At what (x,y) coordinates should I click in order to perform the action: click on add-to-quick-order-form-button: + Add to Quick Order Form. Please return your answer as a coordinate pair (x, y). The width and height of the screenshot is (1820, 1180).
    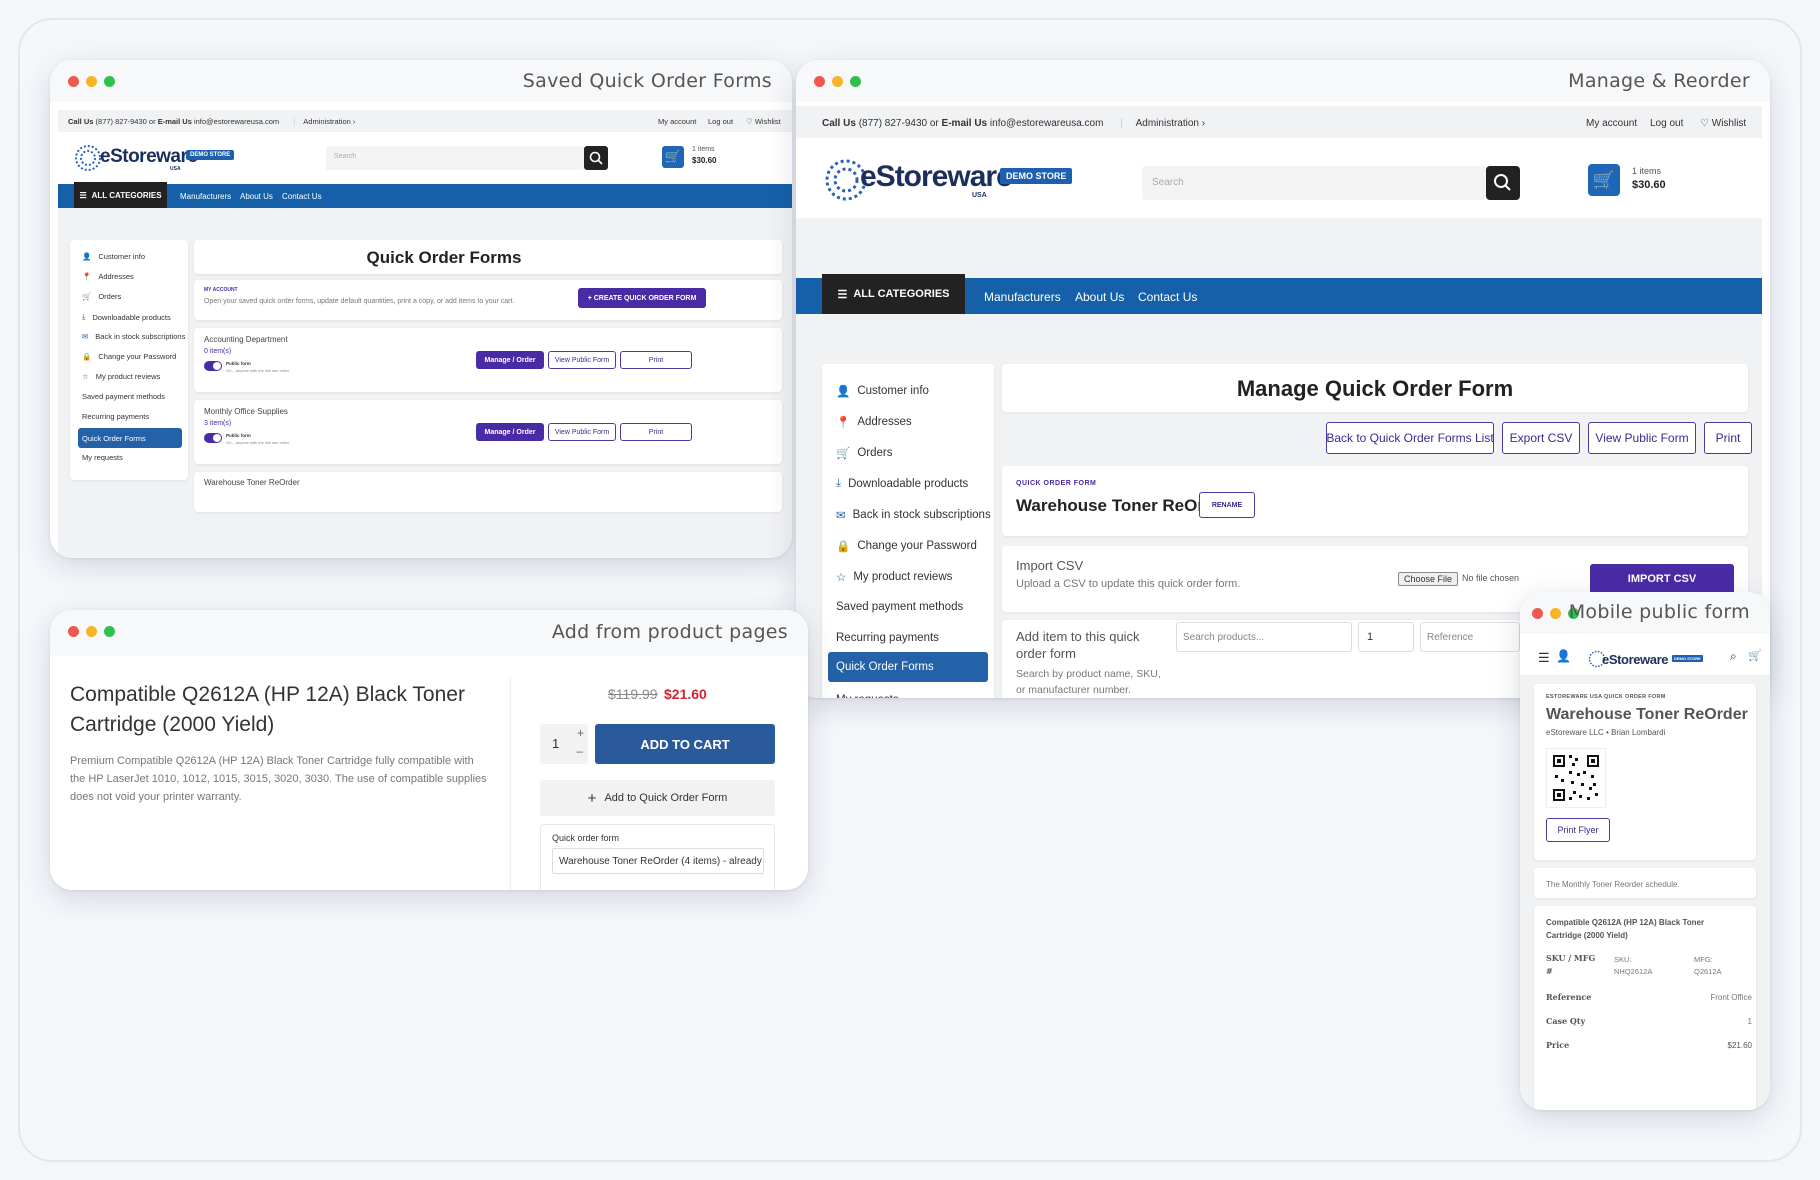
    Looking at the image, I should click on (657, 798).